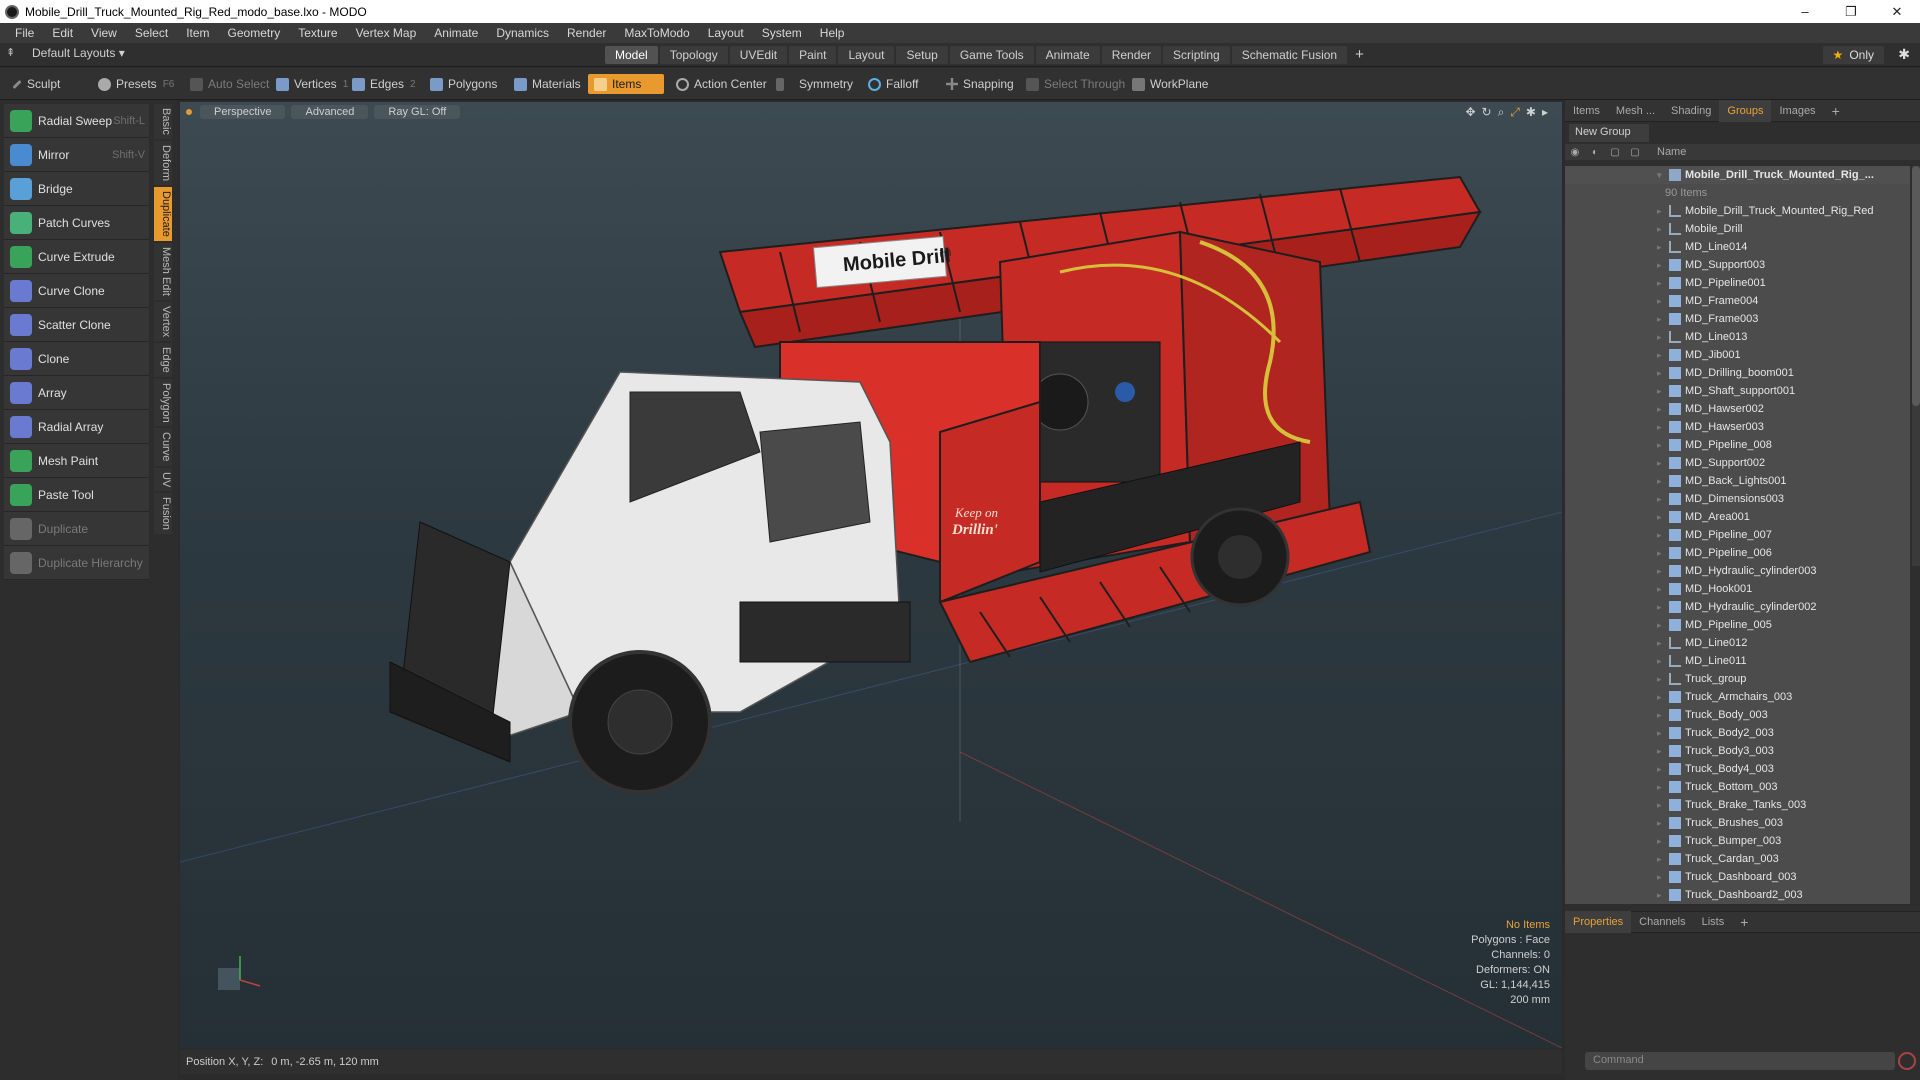 This screenshot has width=1920, height=1080. What do you see at coordinates (1737, 481) in the screenshot?
I see `tree-item: ▸ MD_Back_Lights001` at bounding box center [1737, 481].